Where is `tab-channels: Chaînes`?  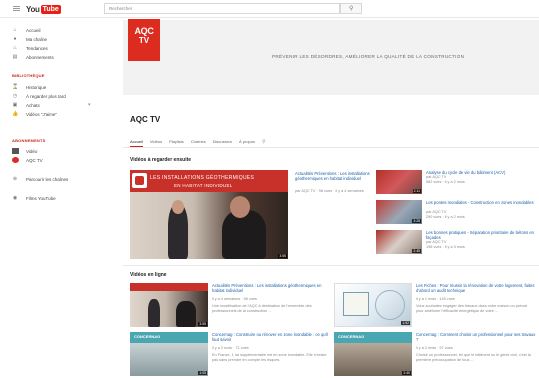
tab-channels: Chaînes is located at coordinates (198, 142).